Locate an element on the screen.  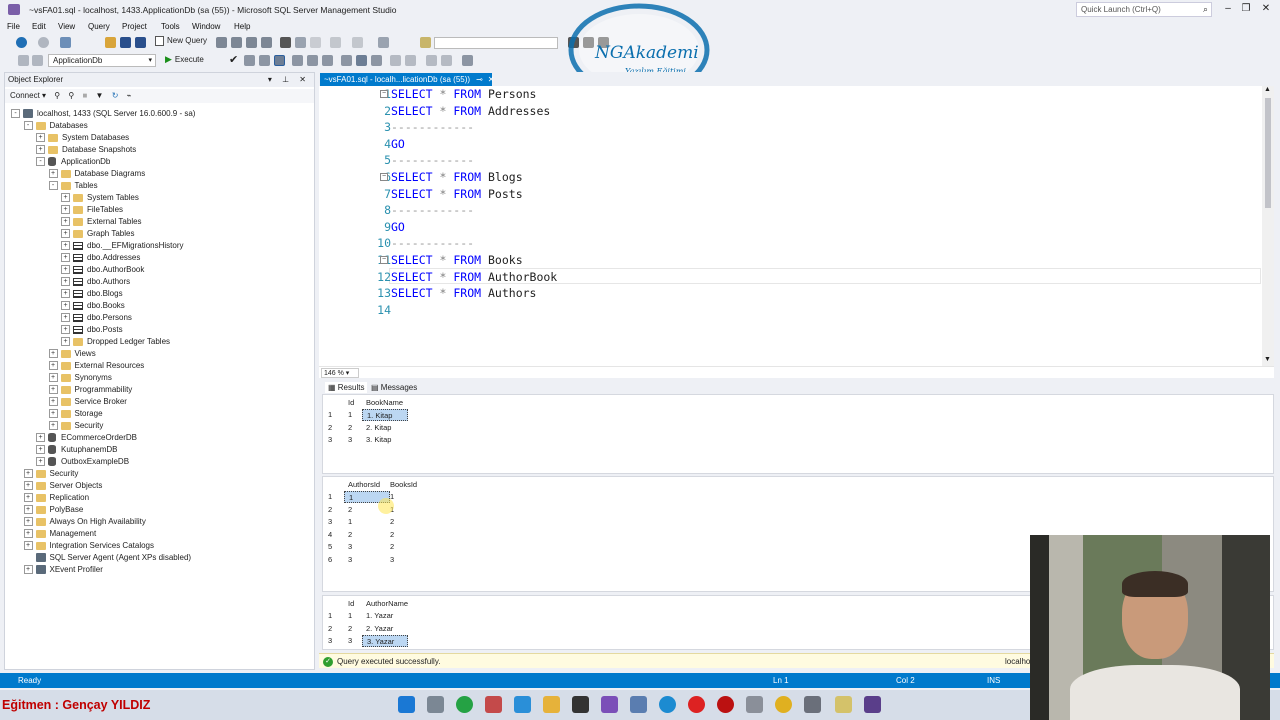
file-explorer-icon is located at coordinates (551, 704).